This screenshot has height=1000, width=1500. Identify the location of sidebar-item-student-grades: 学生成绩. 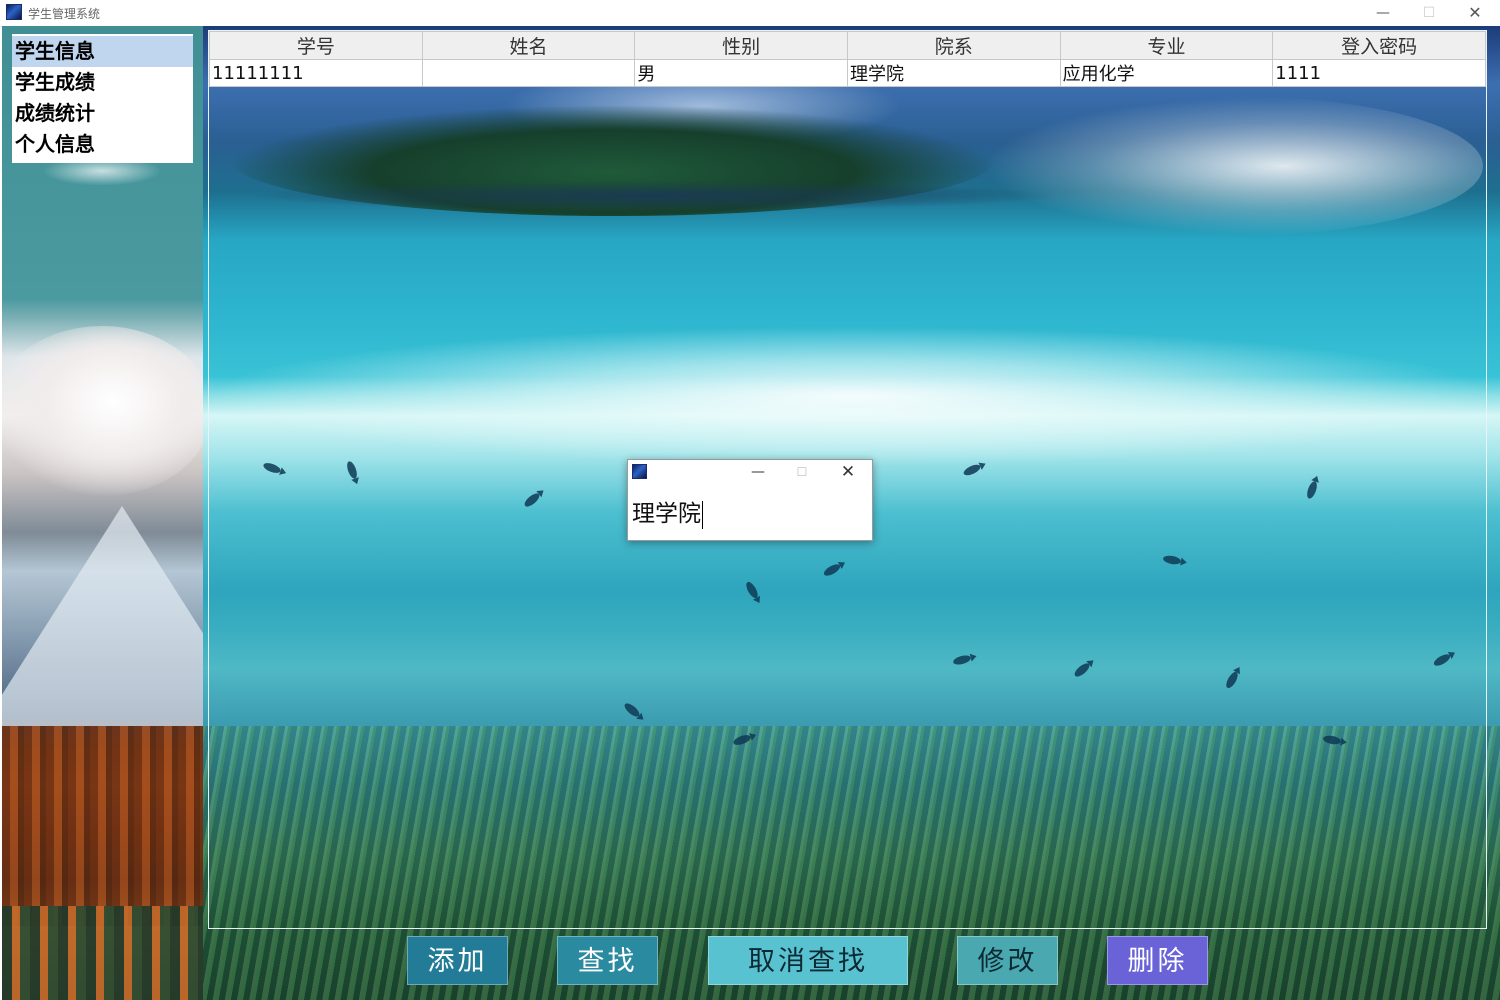
(102, 82).